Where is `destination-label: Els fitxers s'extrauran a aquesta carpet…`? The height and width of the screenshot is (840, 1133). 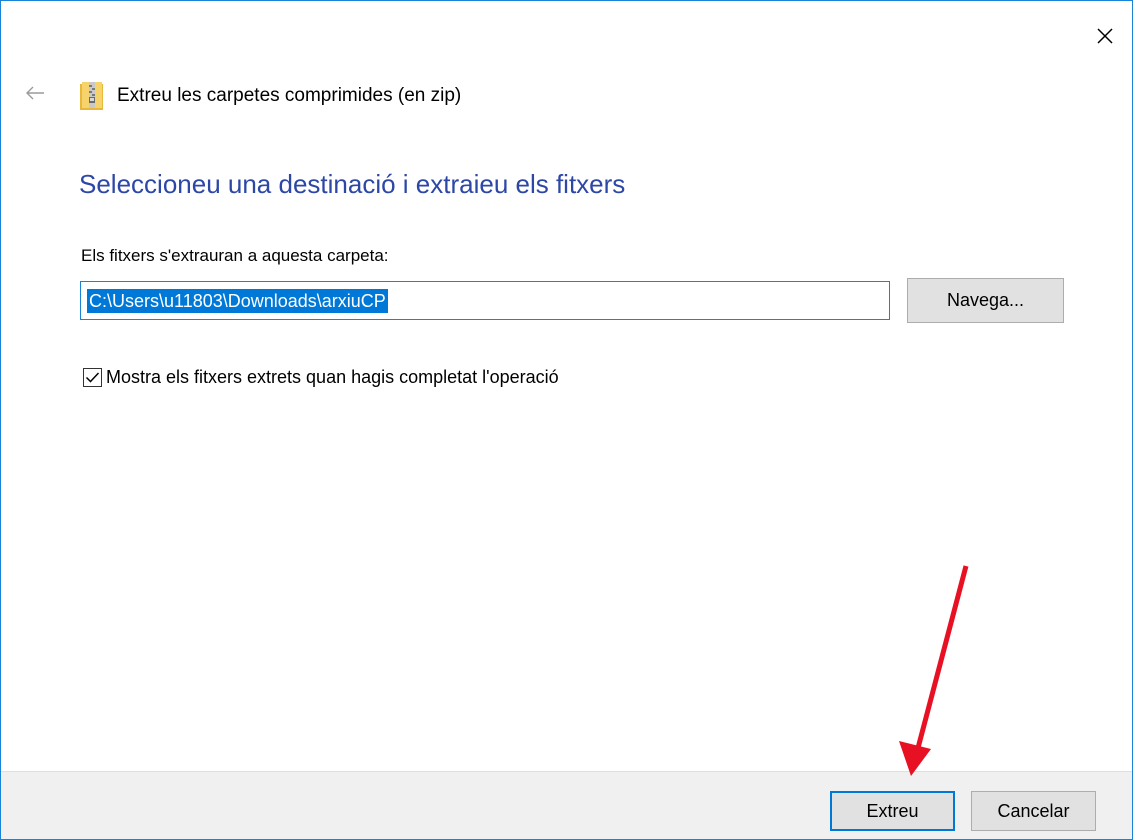 destination-label: Els fitxers s'extrauran a aquesta carpet… is located at coordinates (235, 256).